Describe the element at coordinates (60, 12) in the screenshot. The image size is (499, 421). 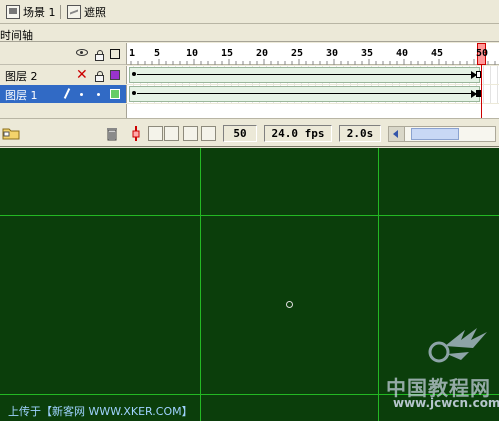
I see `tab-separator` at that location.